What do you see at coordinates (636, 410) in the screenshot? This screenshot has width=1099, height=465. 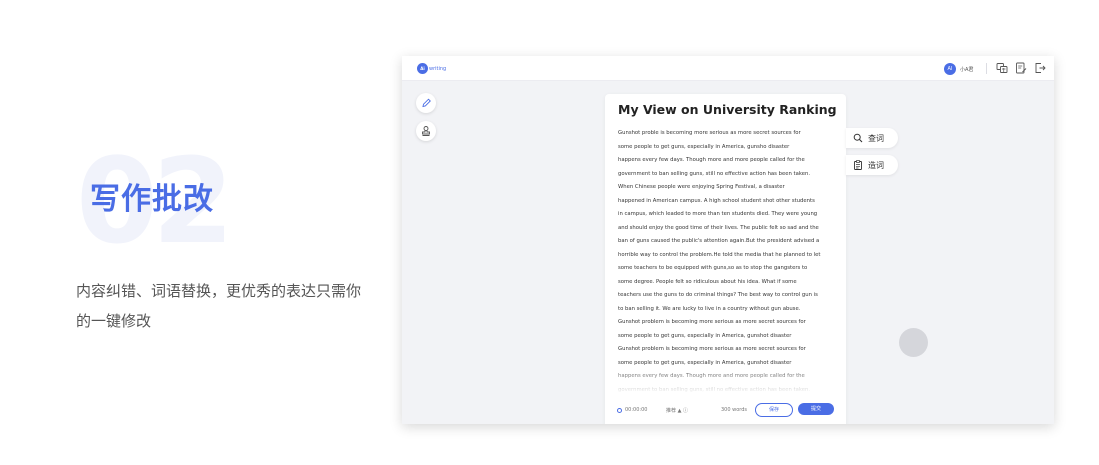 I see `timer-value: 00:00:00` at bounding box center [636, 410].